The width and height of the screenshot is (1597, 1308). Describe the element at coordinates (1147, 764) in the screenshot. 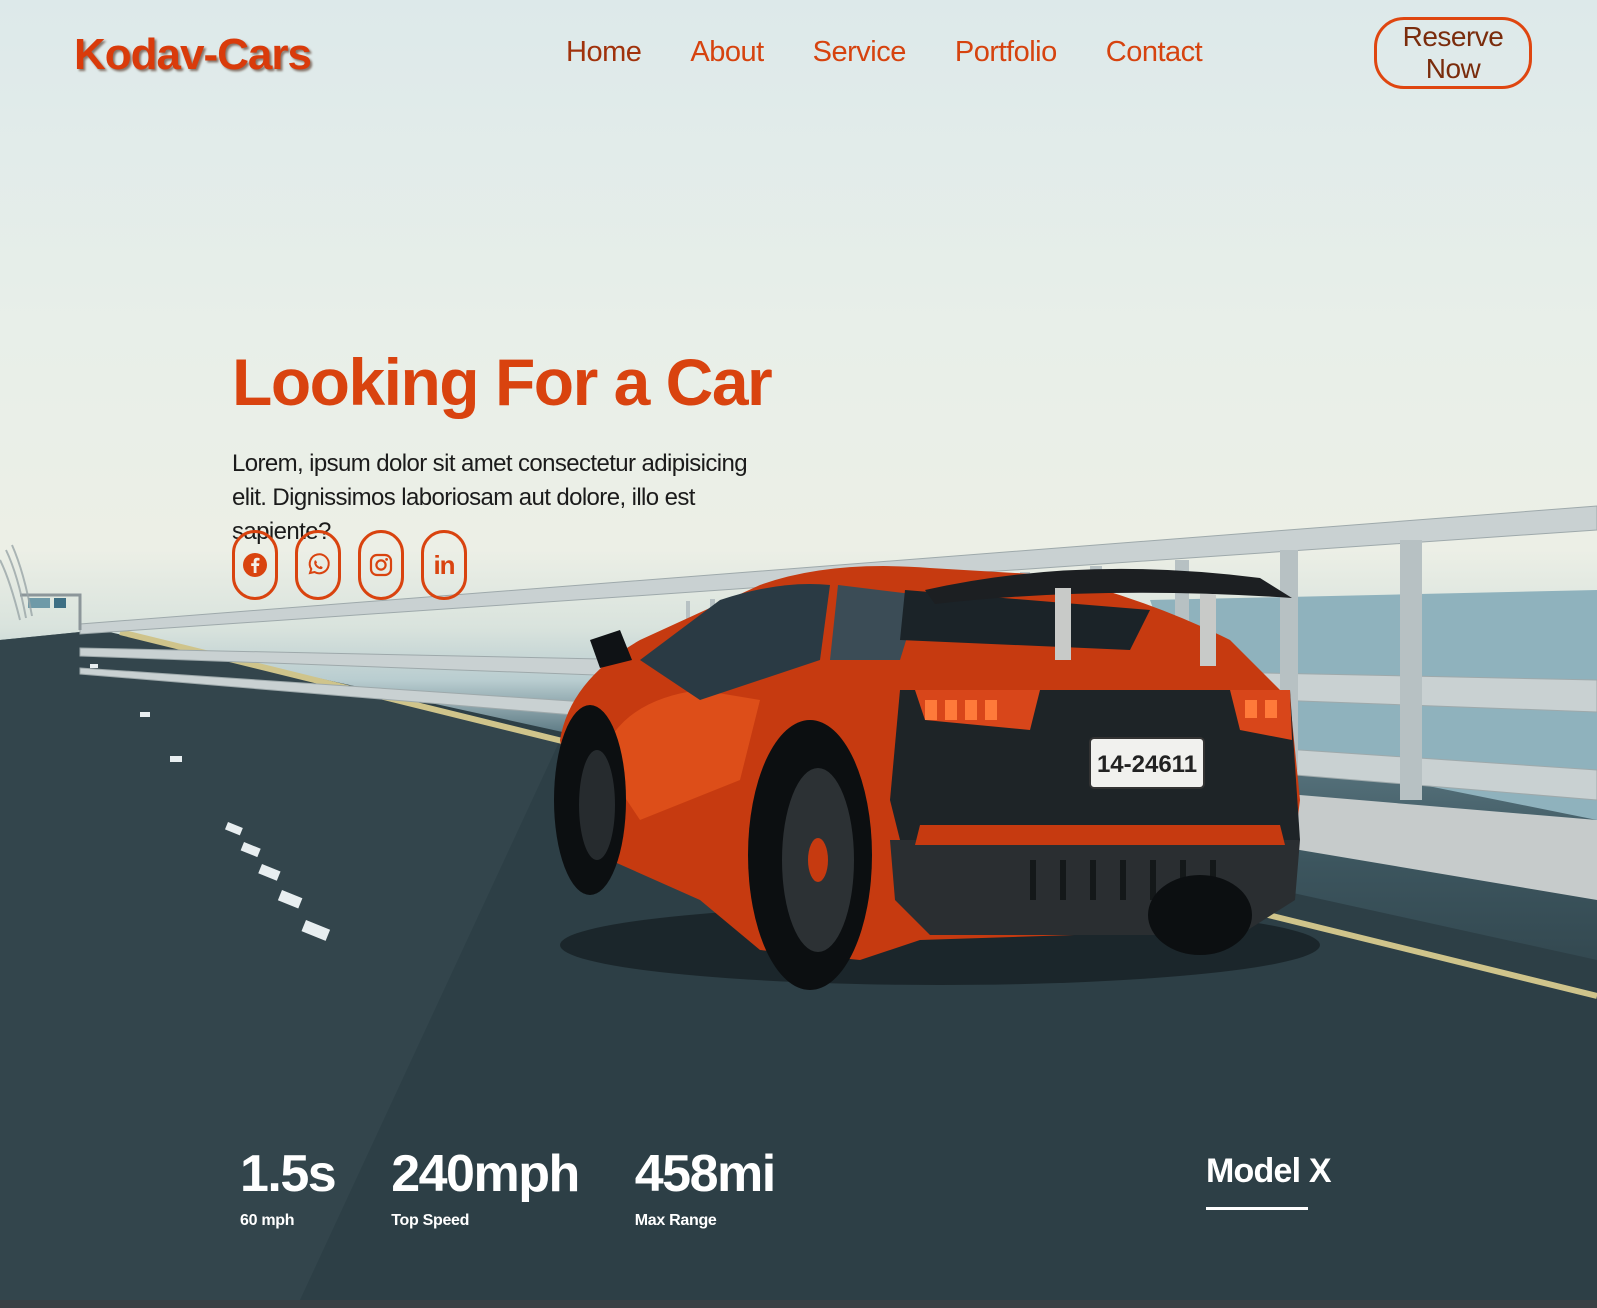

I see `car-plate-text: 14-24611` at that location.